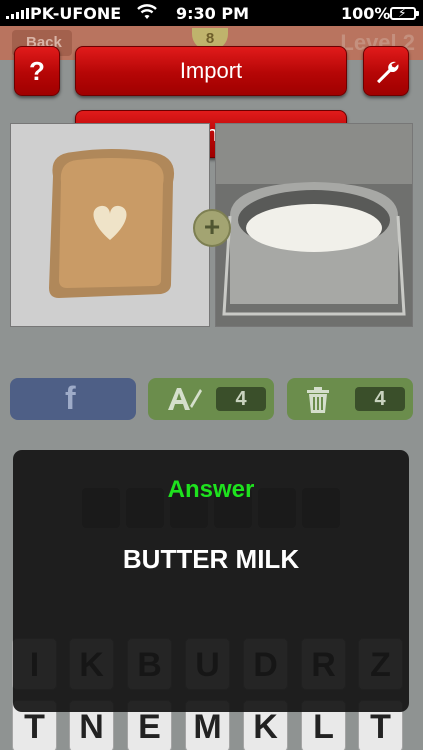 Image resolution: width=423 pixels, height=750 pixels. I want to click on signal-icon, so click(17, 13).